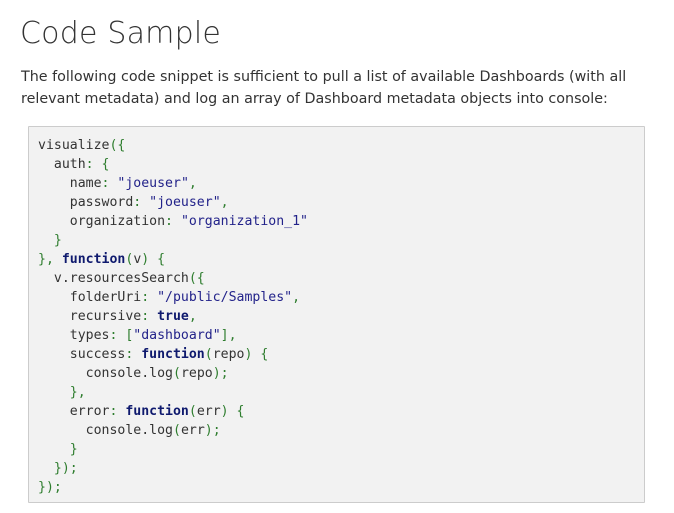  I want to click on code-token: success, so click(82, 354).